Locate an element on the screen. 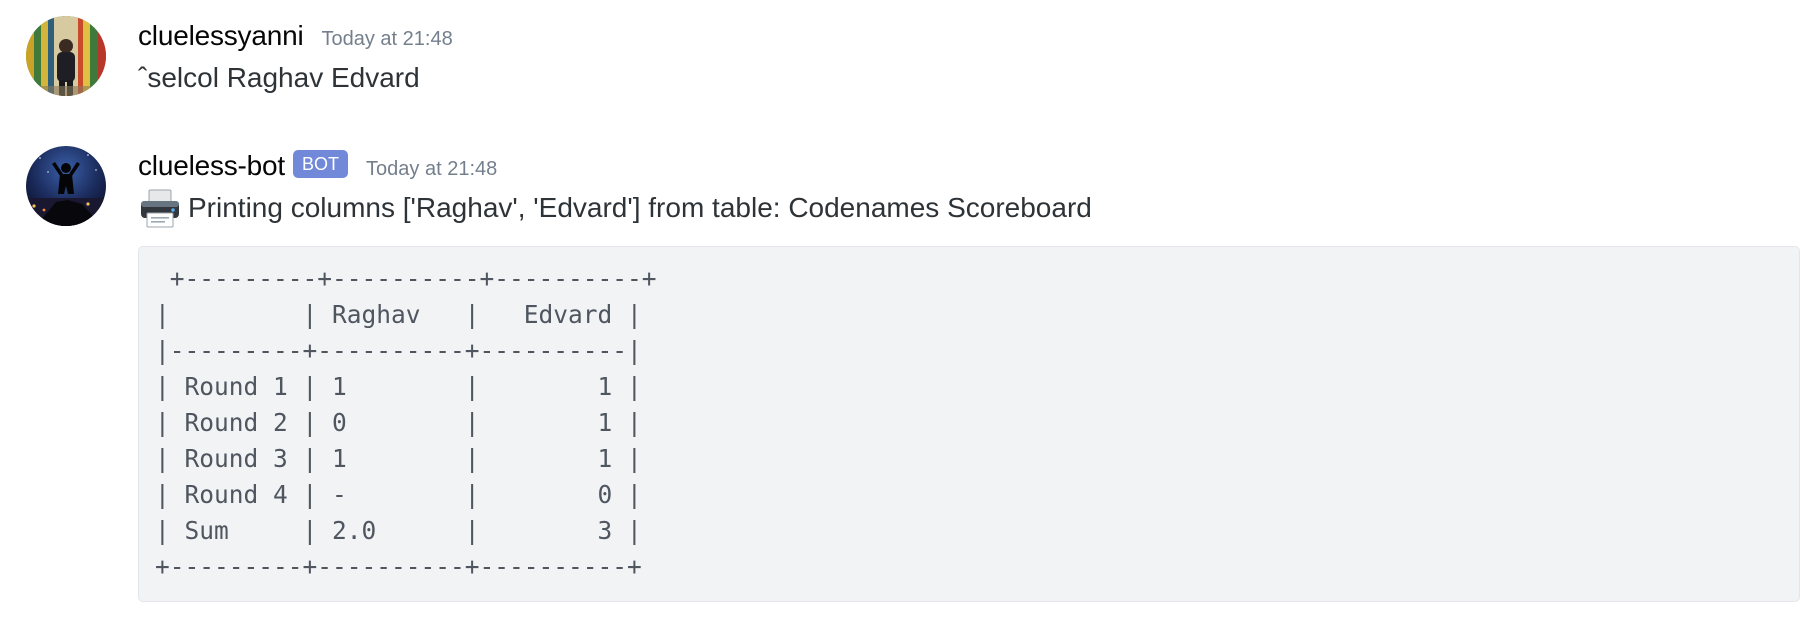  code-line: | Round 1 | 1 | 1 | is located at coordinates (398, 386).